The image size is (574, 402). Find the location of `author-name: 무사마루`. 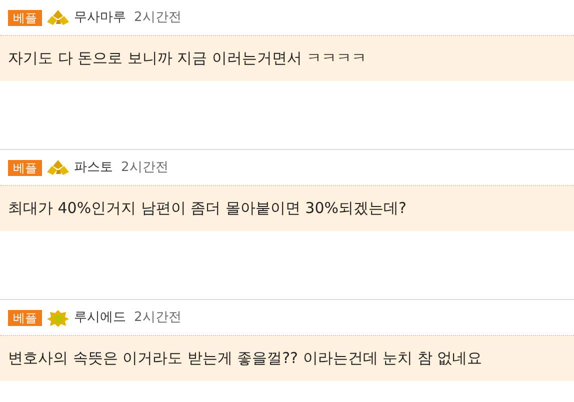

author-name: 무사마루 is located at coordinates (100, 18).